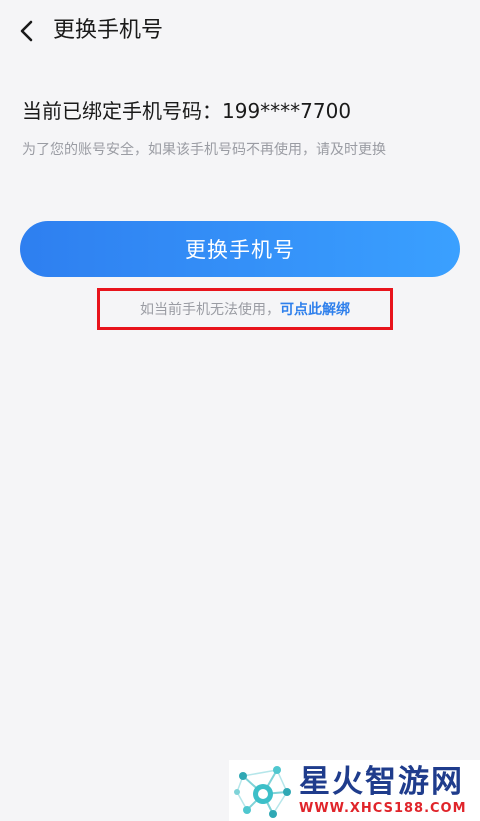 This screenshot has height=821, width=480. I want to click on bound-phone-line: 当前已绑定手机号码：199****7700, so click(186, 111).